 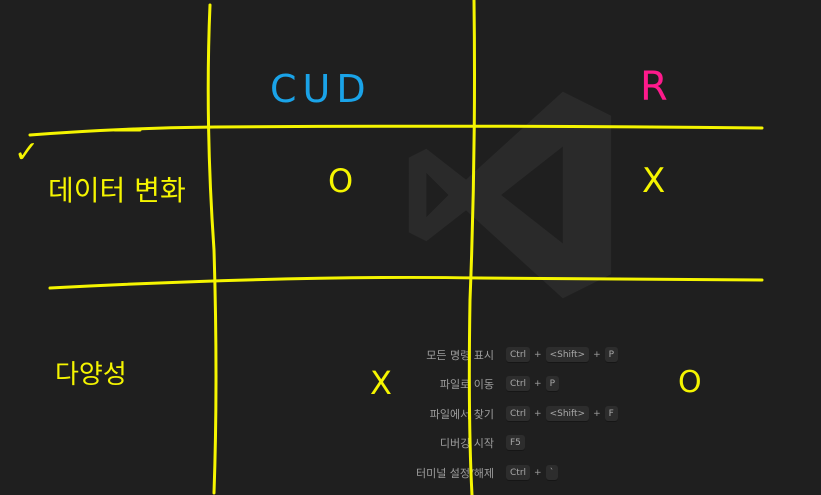 What do you see at coordinates (117, 190) in the screenshot?
I see `row-header-data-change: 데이터 변화` at bounding box center [117, 190].